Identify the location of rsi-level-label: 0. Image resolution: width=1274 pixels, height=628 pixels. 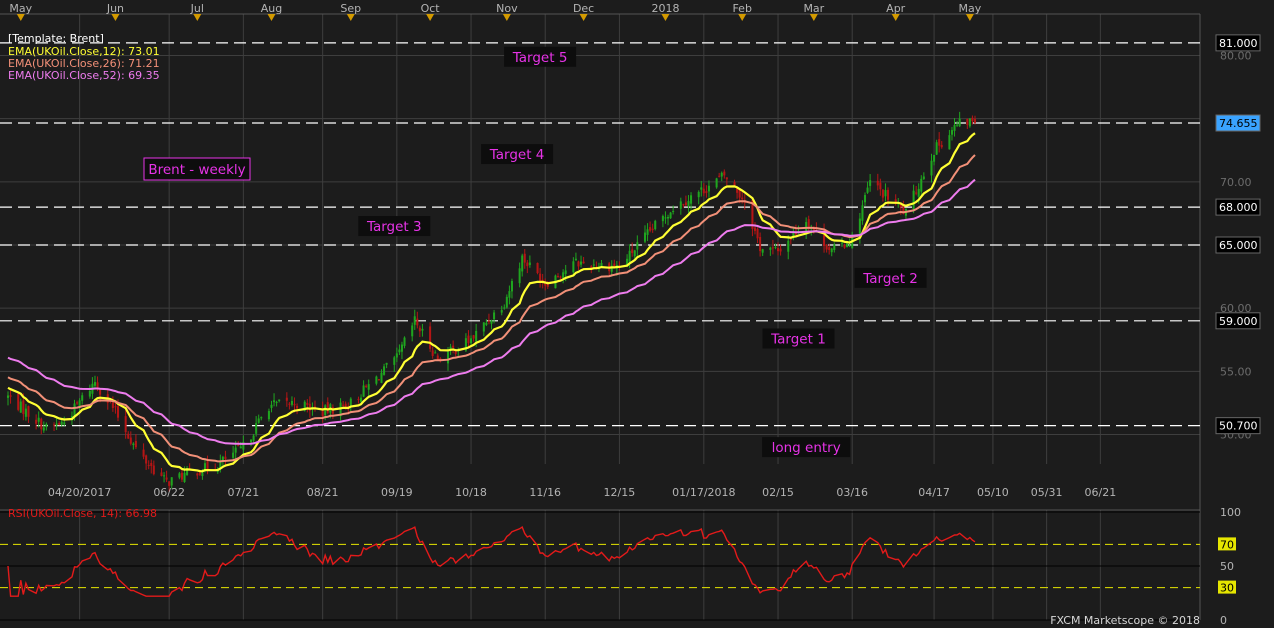
(1223, 620).